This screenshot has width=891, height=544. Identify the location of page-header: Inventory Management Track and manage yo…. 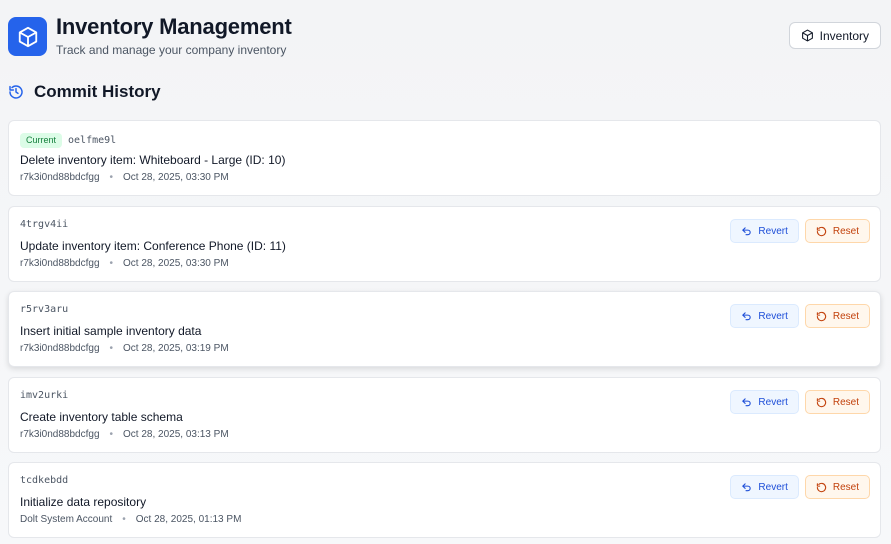
(444, 35).